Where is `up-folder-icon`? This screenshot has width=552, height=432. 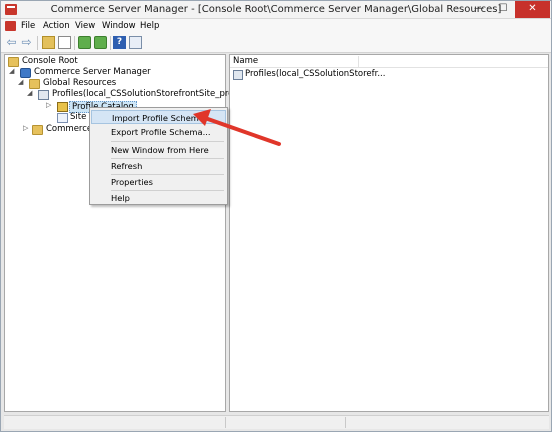
up-folder-icon is located at coordinates (48, 42).